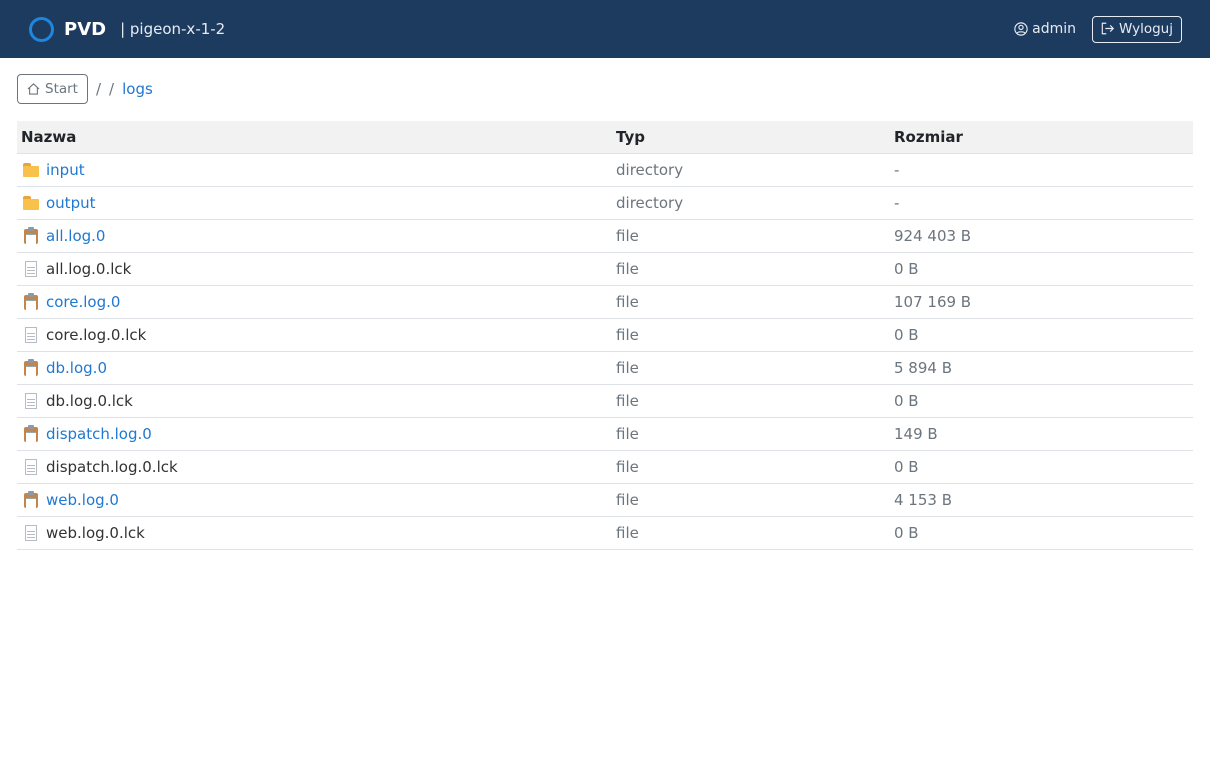 This screenshot has height=778, width=1210. What do you see at coordinates (61, 89) in the screenshot?
I see `start-label: Start` at bounding box center [61, 89].